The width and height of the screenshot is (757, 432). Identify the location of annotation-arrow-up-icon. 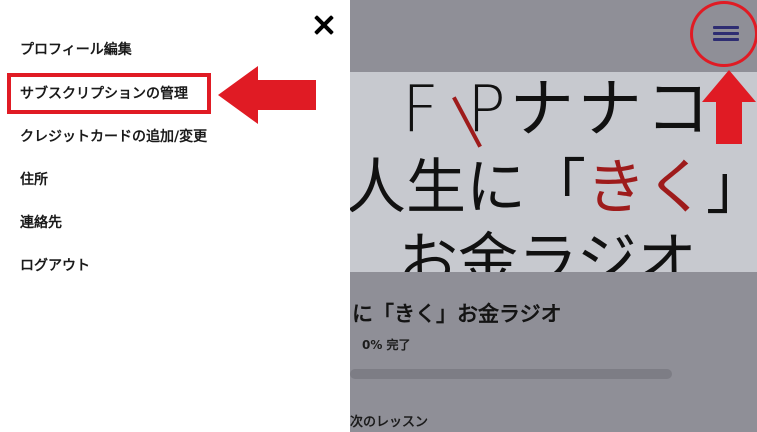
(729, 107).